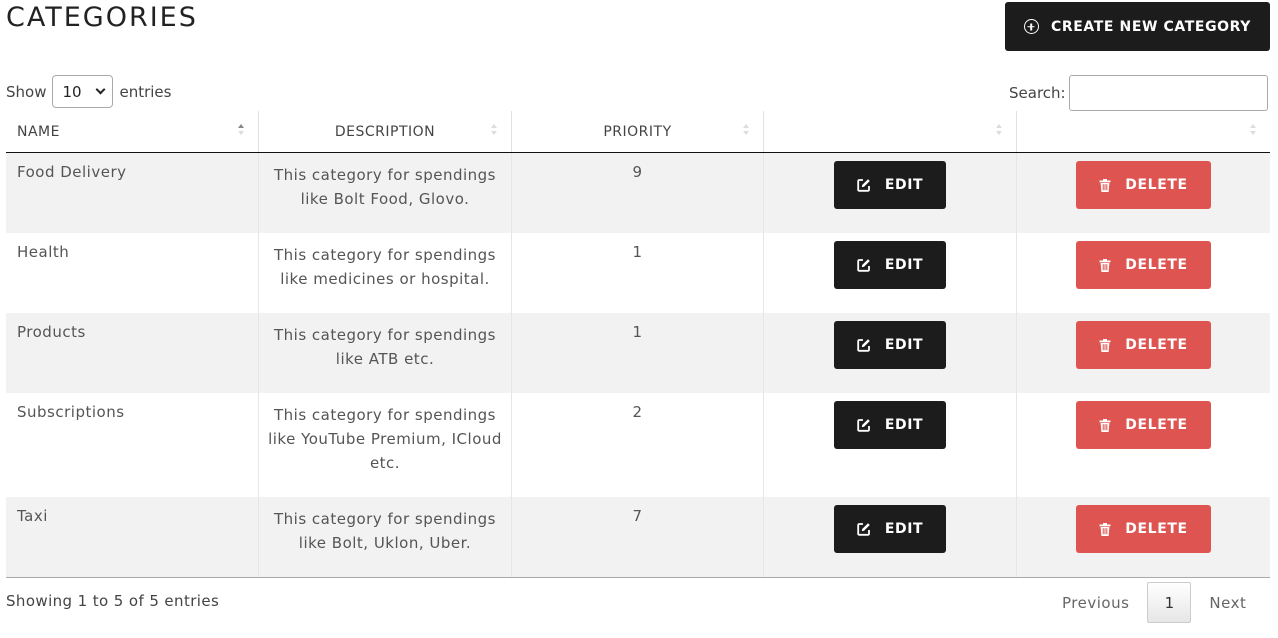 The height and width of the screenshot is (638, 1278). I want to click on create-category-button: CREATE NEW CATEGORY, so click(1137, 26).